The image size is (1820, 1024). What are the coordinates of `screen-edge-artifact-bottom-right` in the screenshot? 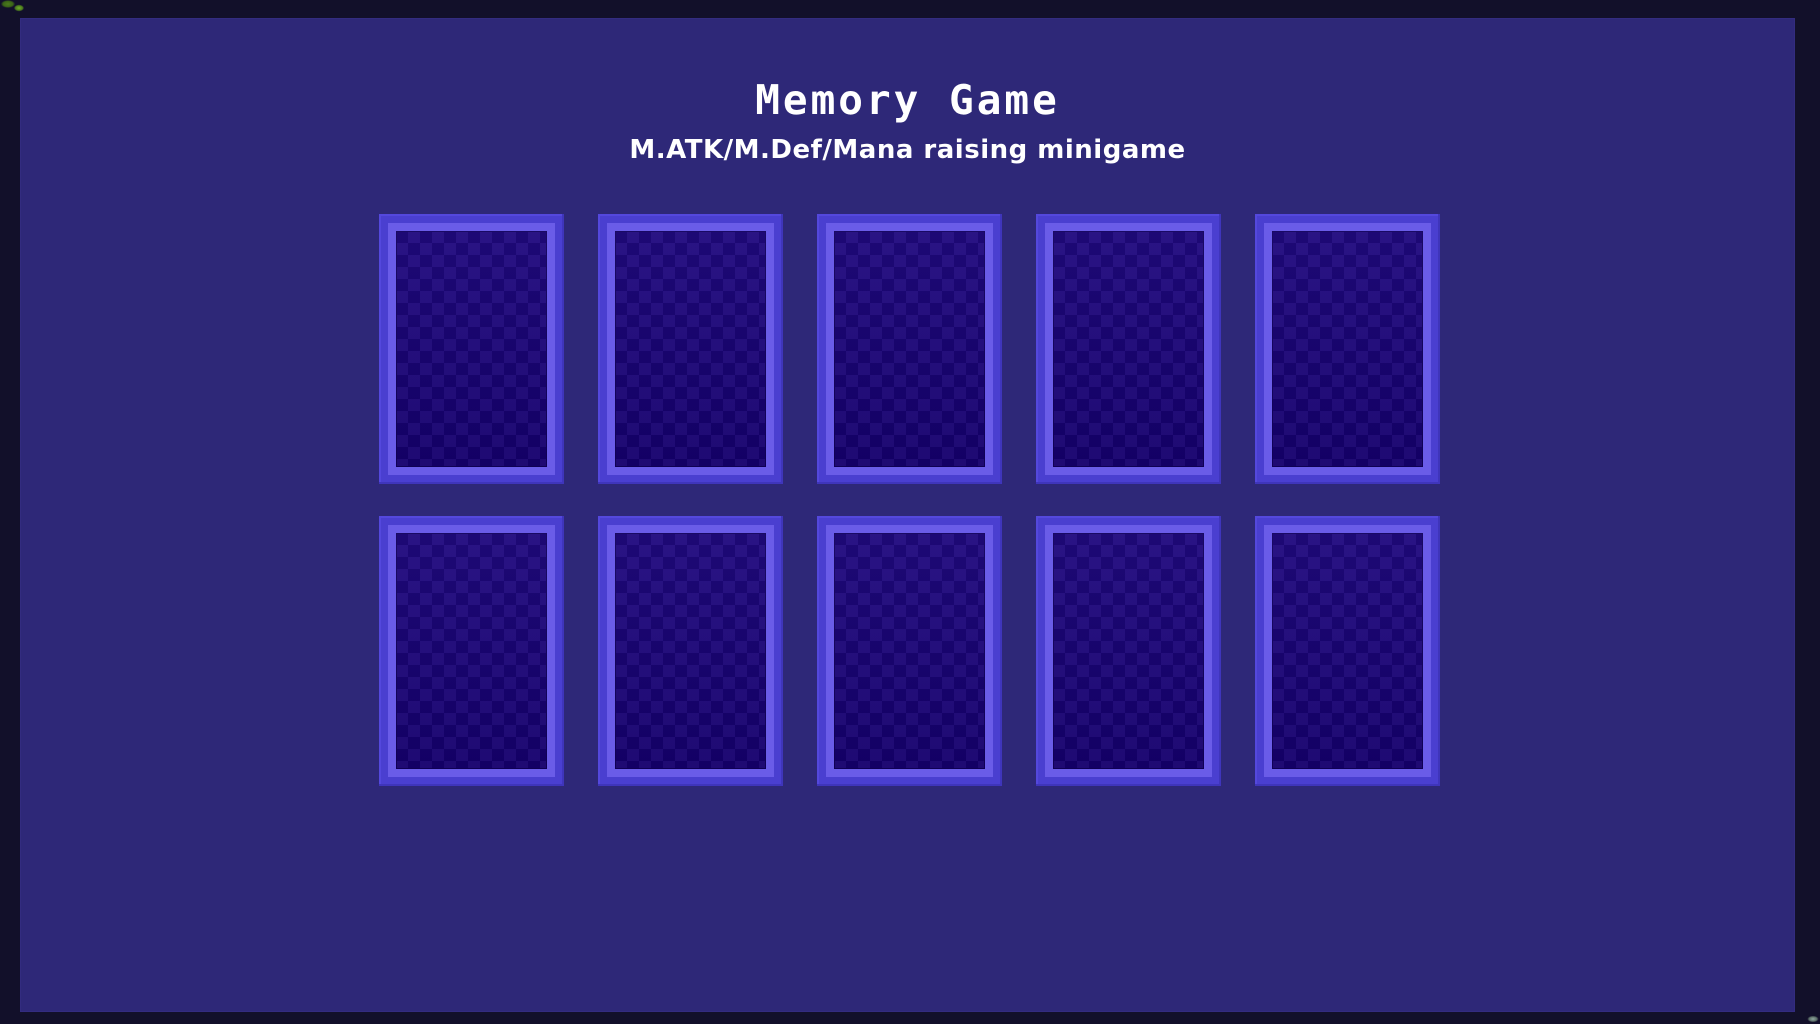 It's located at (1809, 1018).